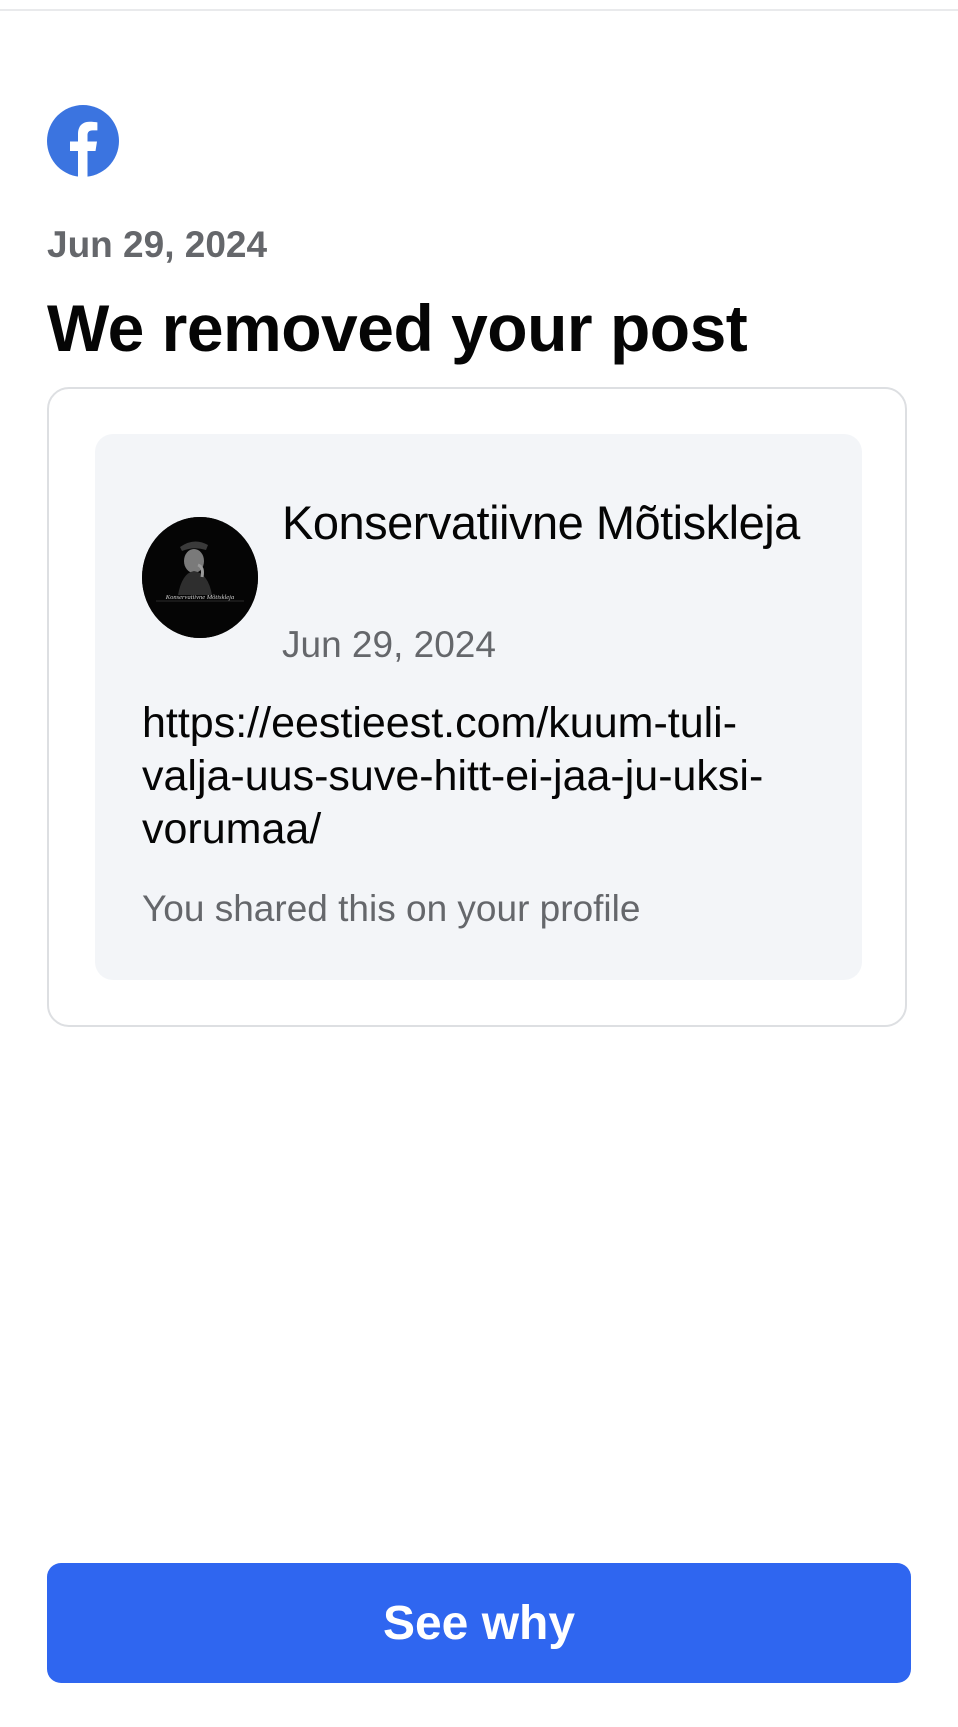  I want to click on page-title: We removed your post, so click(397, 328).